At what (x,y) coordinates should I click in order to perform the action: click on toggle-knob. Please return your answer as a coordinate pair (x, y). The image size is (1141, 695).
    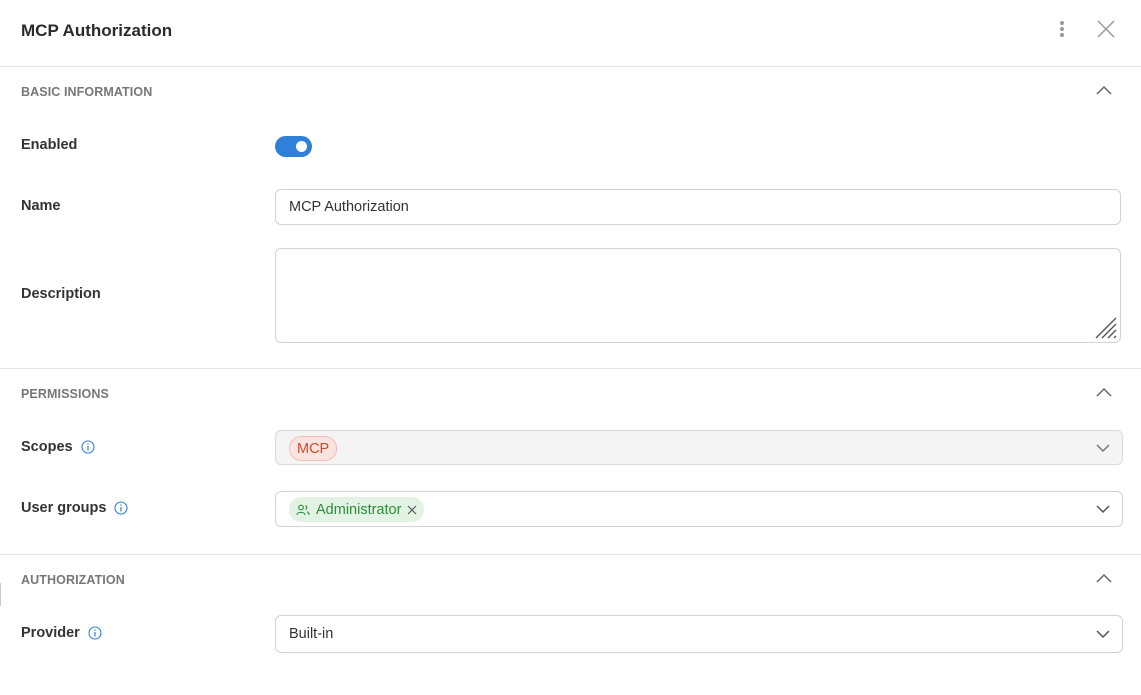
    Looking at the image, I should click on (301, 146).